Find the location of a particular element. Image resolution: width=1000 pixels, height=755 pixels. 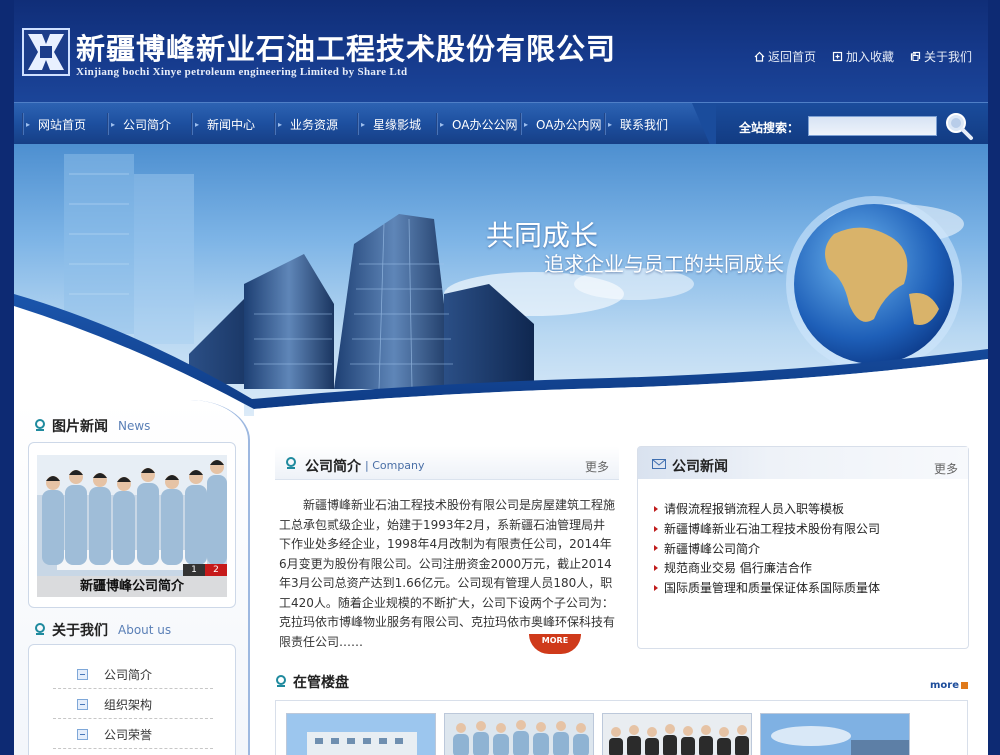

news-item: 新疆博峰公司简介 is located at coordinates (767, 548).